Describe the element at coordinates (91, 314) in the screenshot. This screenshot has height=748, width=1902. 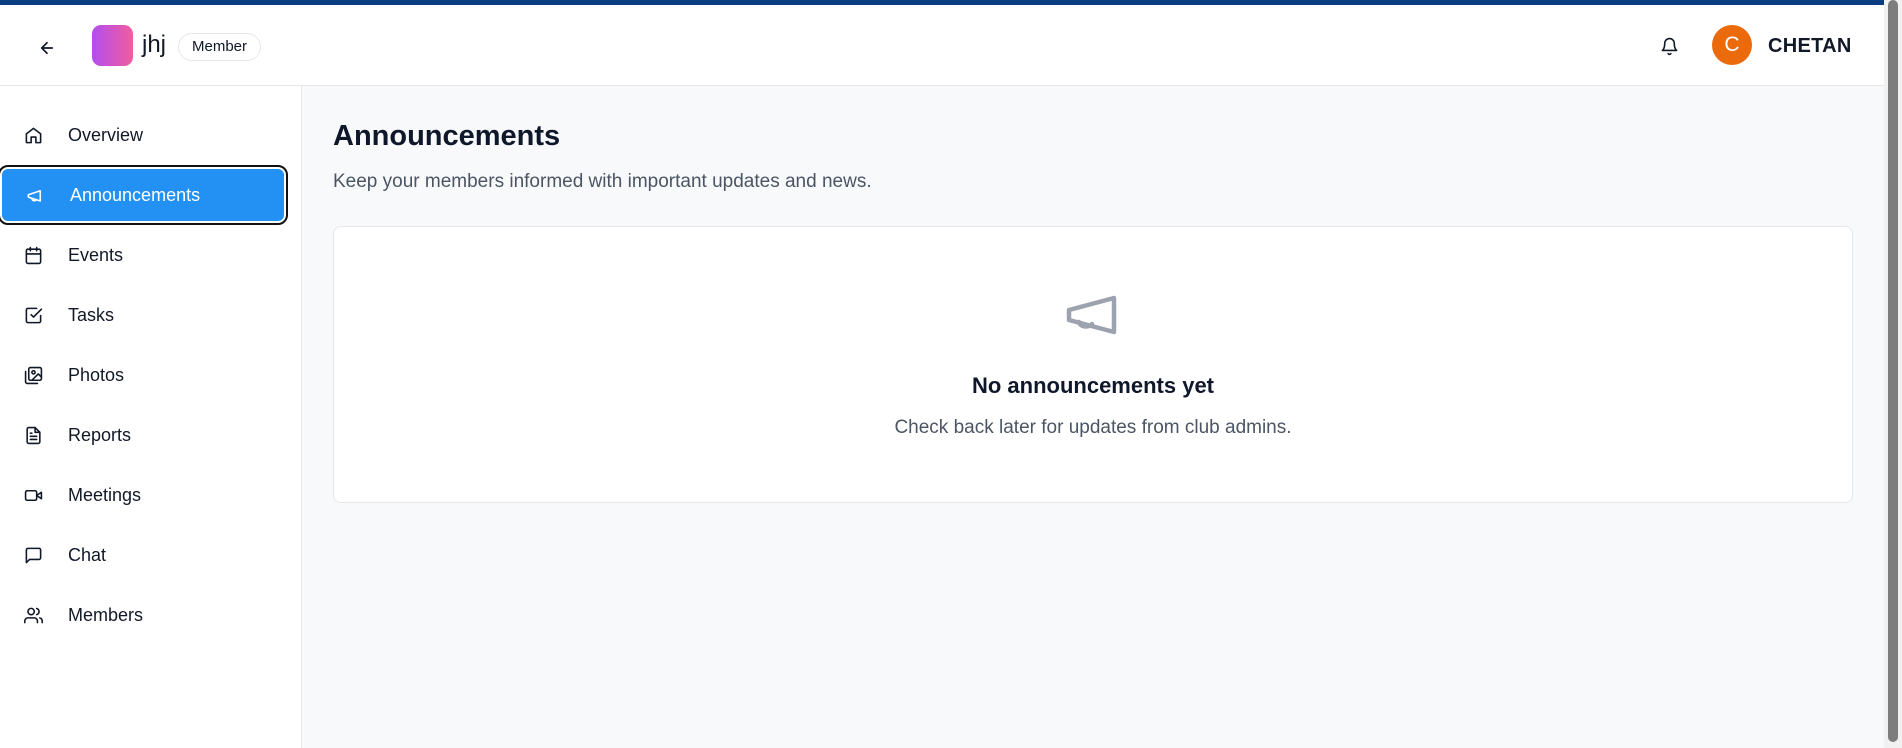
I see `sidebar-item-label: Tasks` at that location.